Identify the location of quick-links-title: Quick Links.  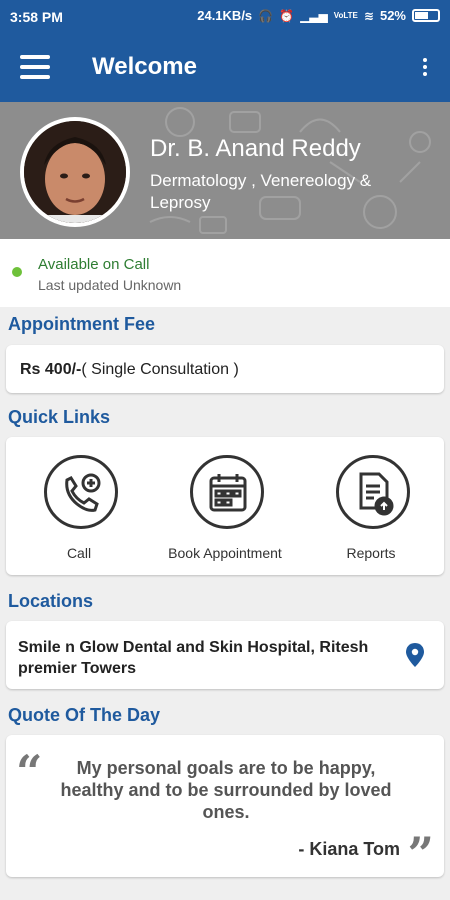
(59, 417).